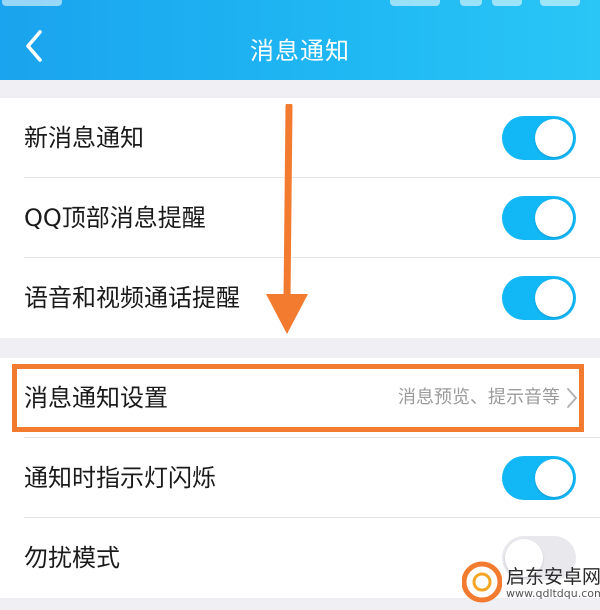 This screenshot has width=600, height=610. Describe the element at coordinates (553, 577) in the screenshot. I see `watermark-title: 启东安卓网` at that location.